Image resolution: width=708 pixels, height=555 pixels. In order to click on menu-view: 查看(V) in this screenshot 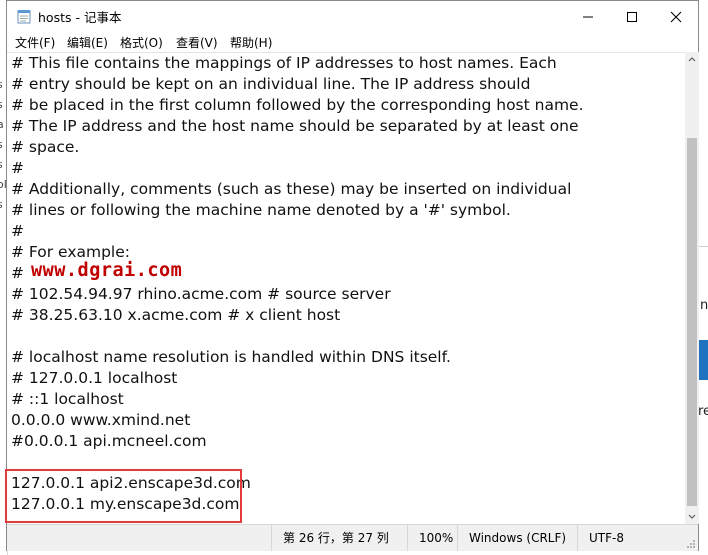, I will do `click(197, 42)`.